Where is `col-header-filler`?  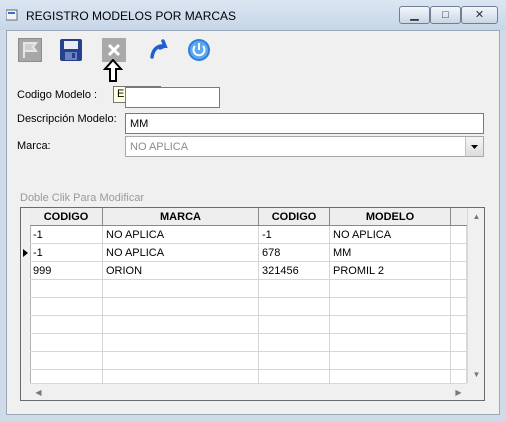
col-header-filler is located at coordinates (459, 217).